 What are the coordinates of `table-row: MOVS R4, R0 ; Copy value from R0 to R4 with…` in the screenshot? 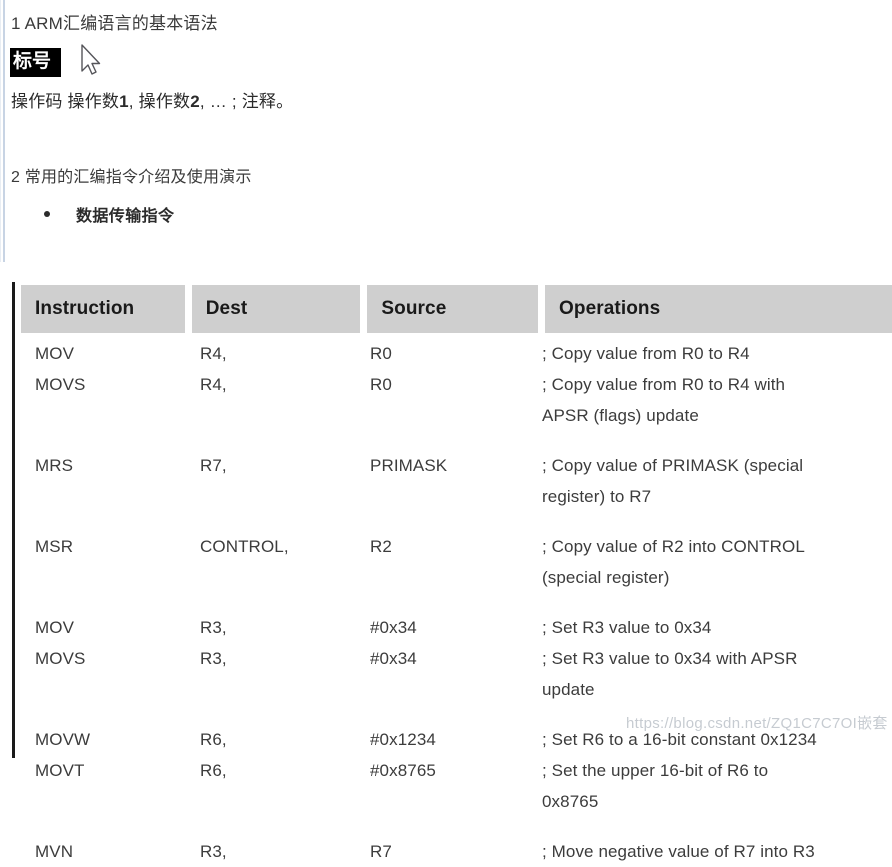 It's located at (456, 400).